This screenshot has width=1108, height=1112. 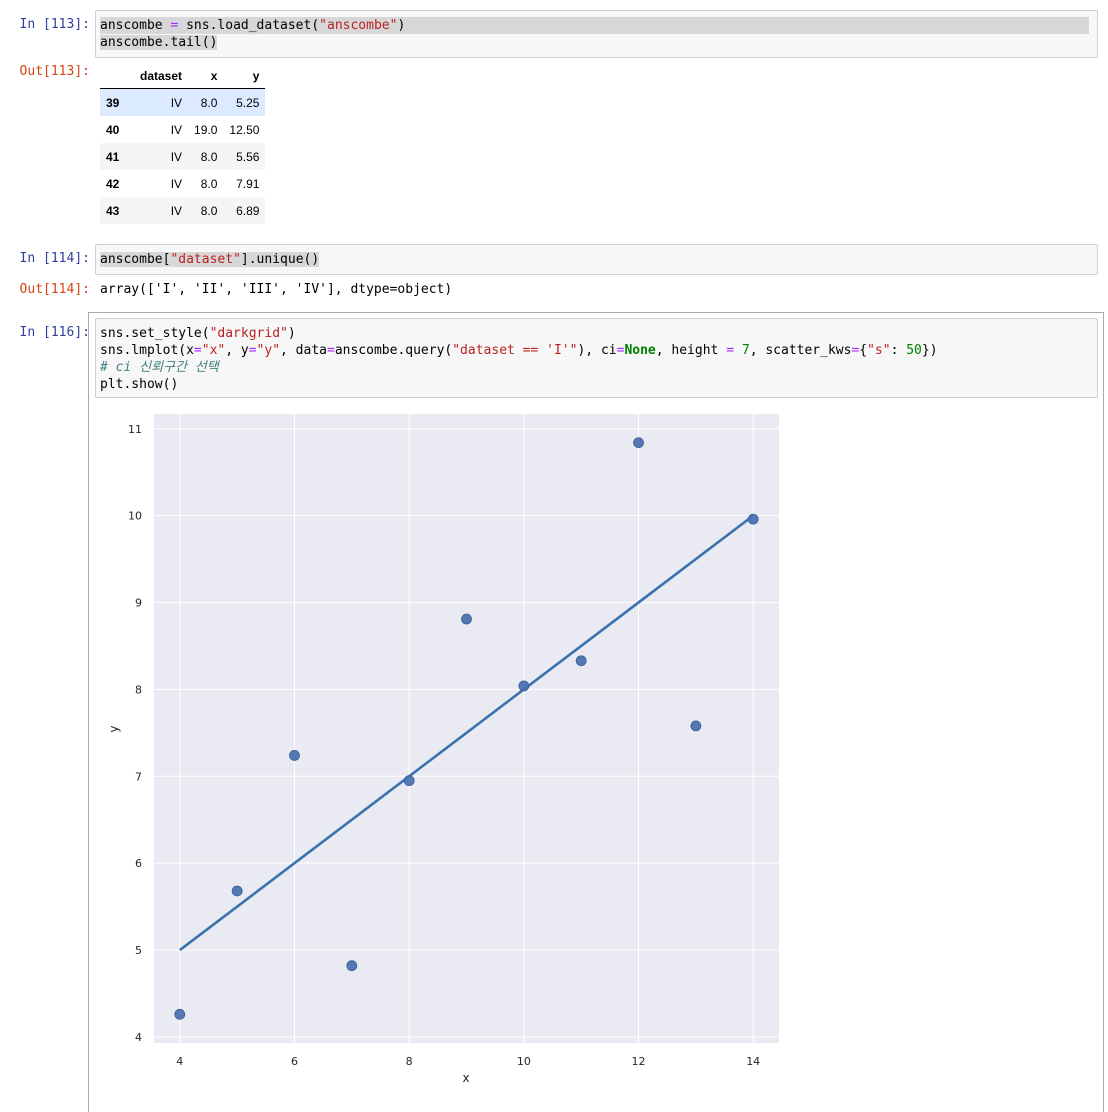 What do you see at coordinates (138, 776) in the screenshot?
I see `y-tick-label: 7` at bounding box center [138, 776].